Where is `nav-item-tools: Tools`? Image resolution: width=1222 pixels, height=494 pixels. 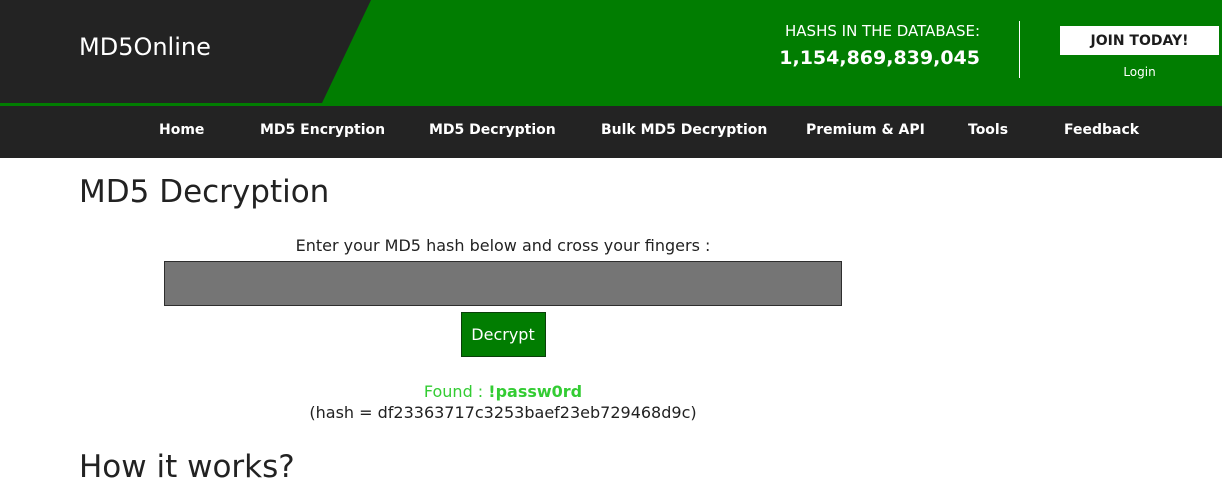 nav-item-tools: Tools is located at coordinates (988, 130).